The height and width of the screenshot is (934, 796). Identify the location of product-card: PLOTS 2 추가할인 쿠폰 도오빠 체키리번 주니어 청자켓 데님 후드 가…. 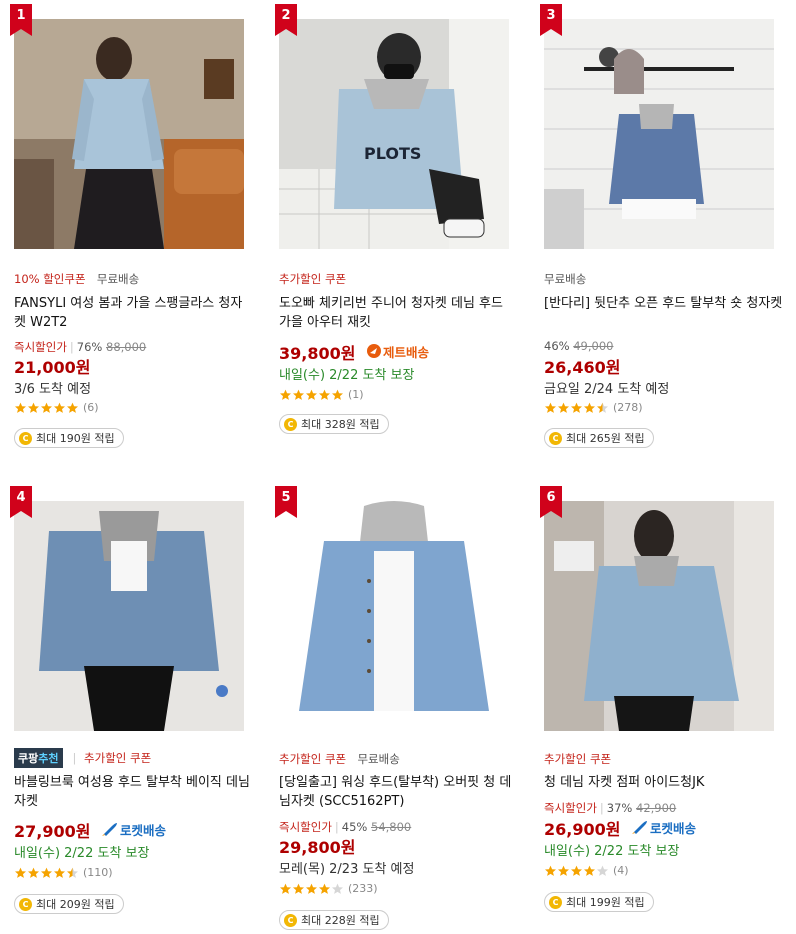
(397, 219).